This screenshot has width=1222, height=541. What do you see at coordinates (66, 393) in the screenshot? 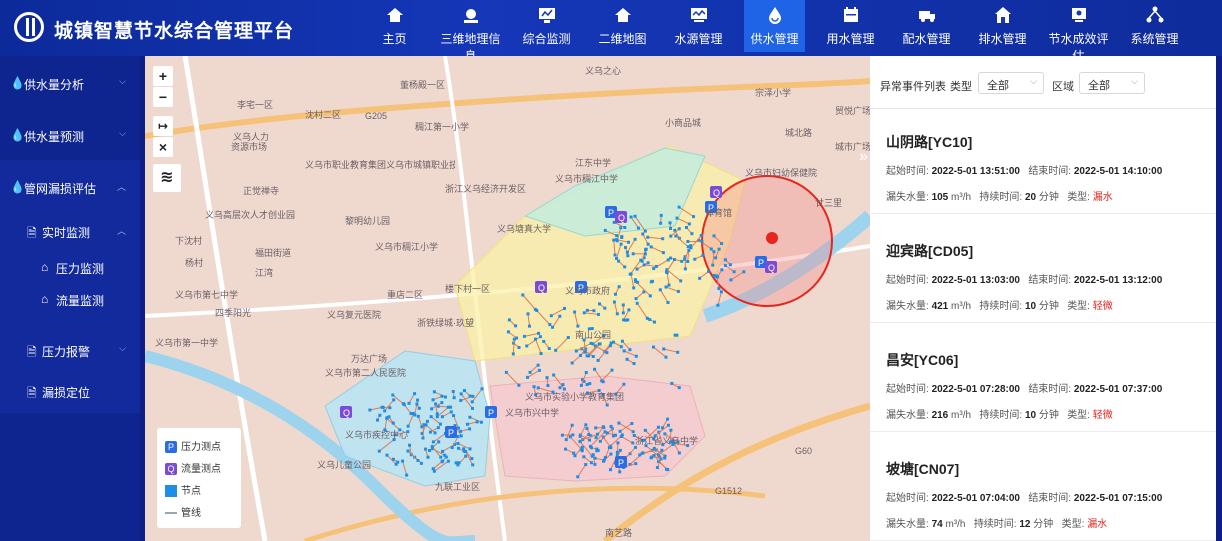
I see `sidebar-item-label: 漏损定位` at bounding box center [66, 393].